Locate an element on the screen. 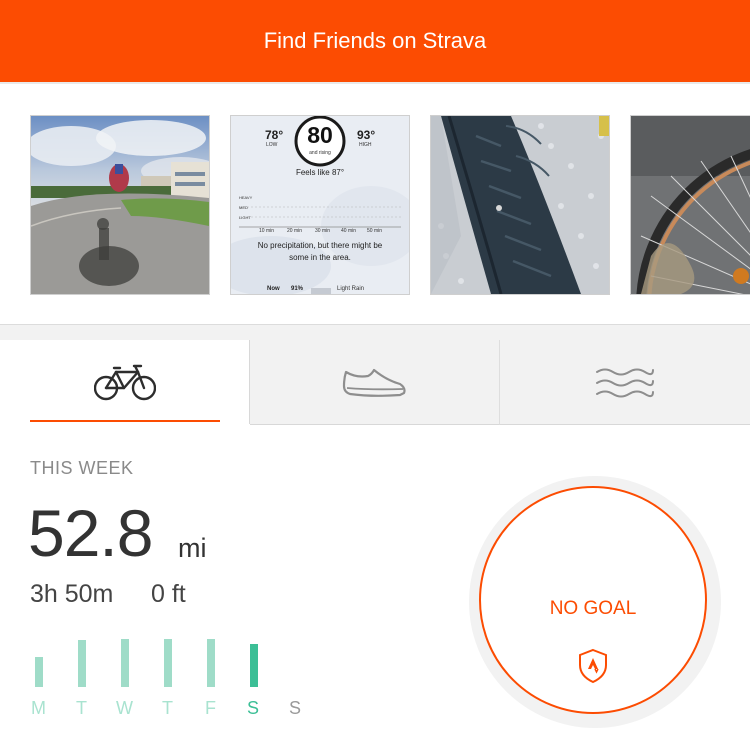  shield-icon is located at coordinates (593, 666).